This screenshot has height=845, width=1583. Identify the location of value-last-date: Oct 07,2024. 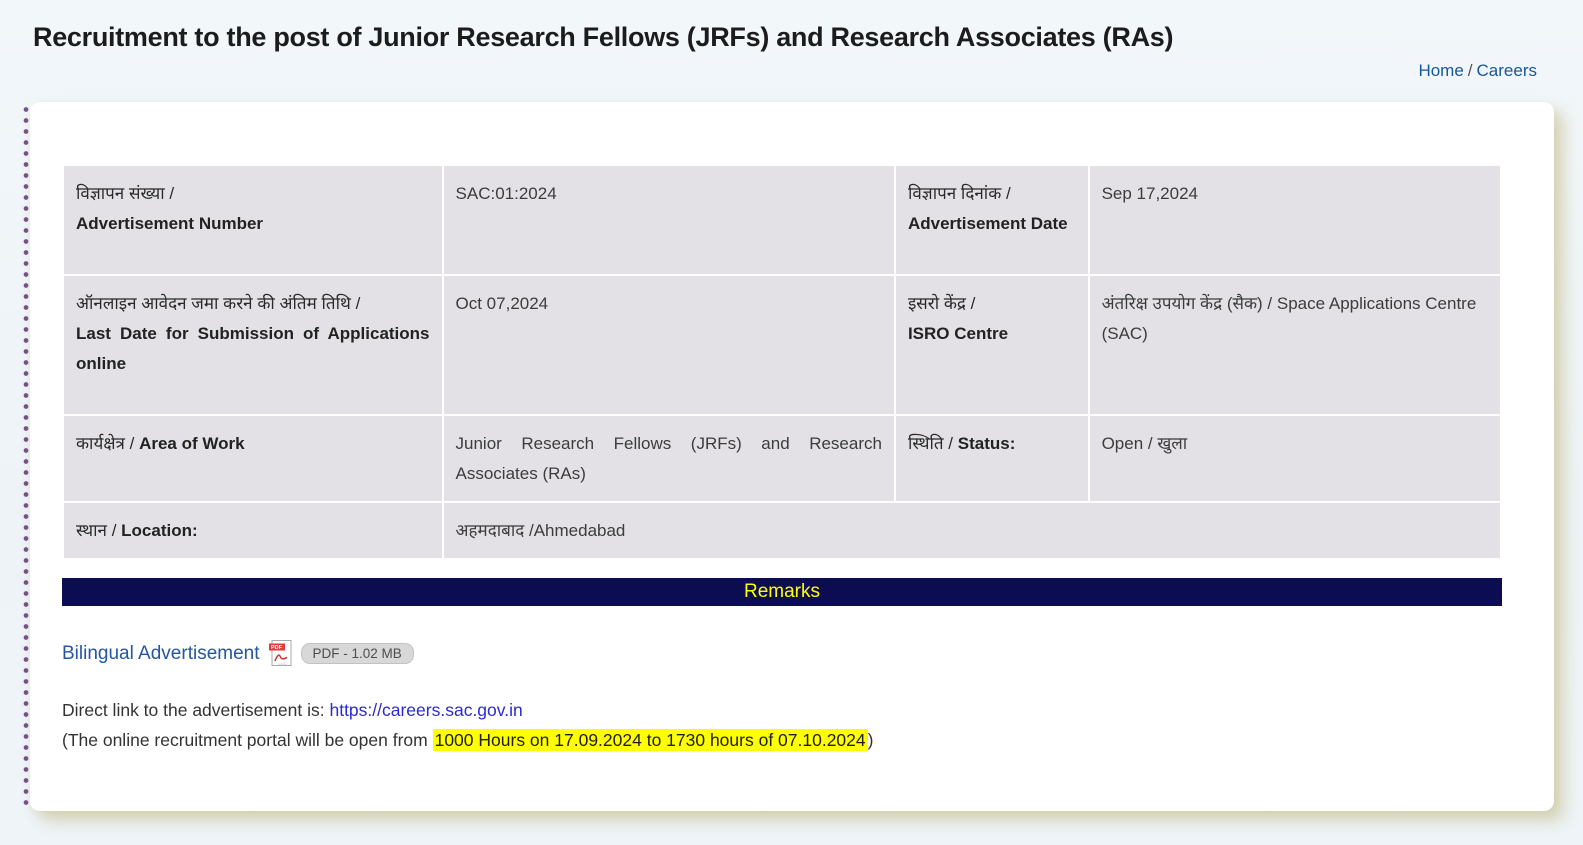
(668, 345).